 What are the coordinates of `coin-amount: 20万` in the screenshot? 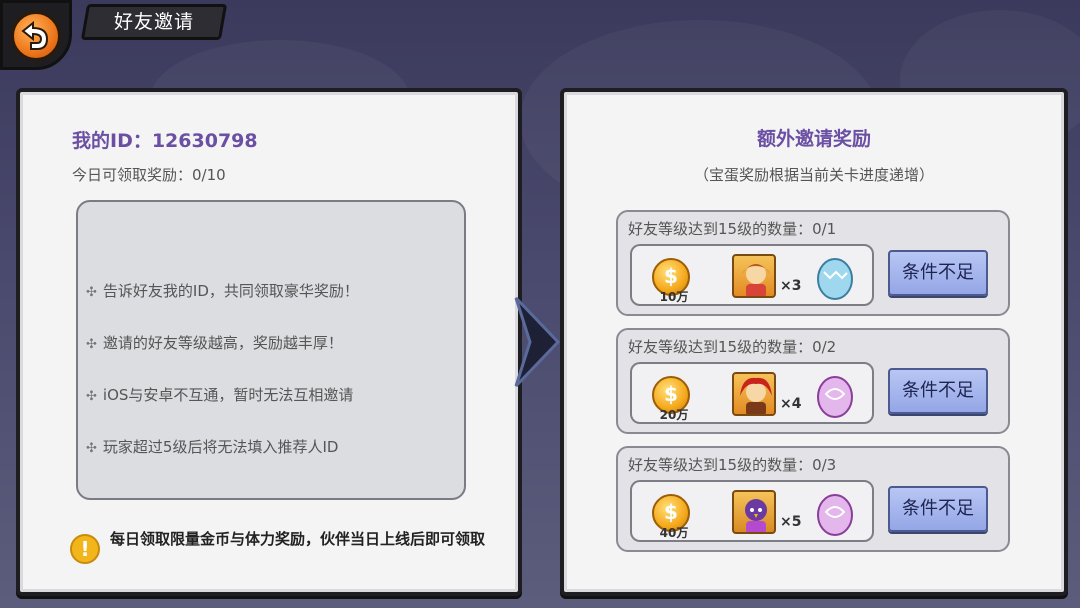 It's located at (674, 415).